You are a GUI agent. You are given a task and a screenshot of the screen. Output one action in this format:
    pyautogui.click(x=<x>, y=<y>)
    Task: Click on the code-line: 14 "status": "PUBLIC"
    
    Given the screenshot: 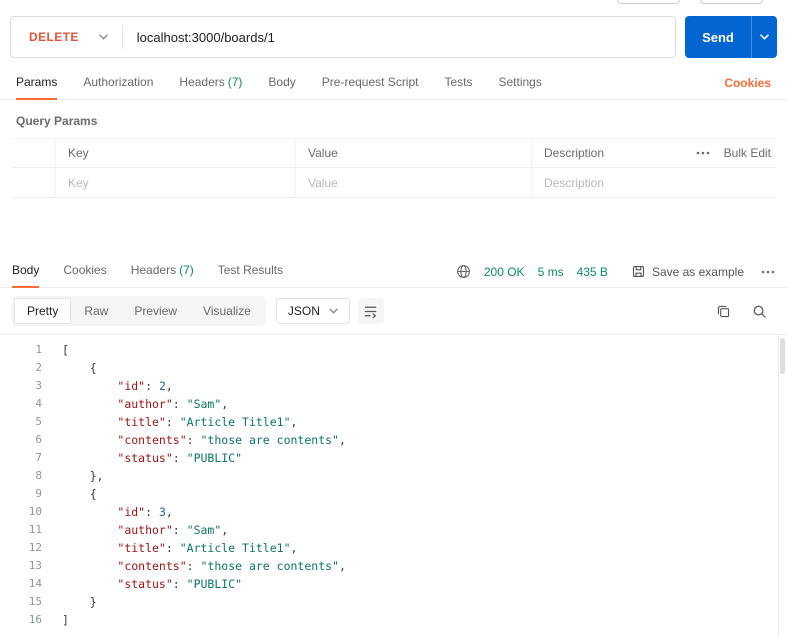 What is the action you would take?
    pyautogui.click(x=393, y=584)
    